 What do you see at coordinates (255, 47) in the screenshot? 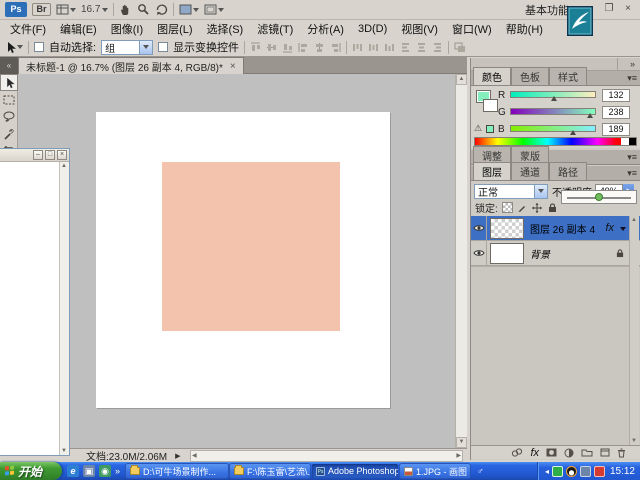
I see `align-top-edges-icon` at bounding box center [255, 47].